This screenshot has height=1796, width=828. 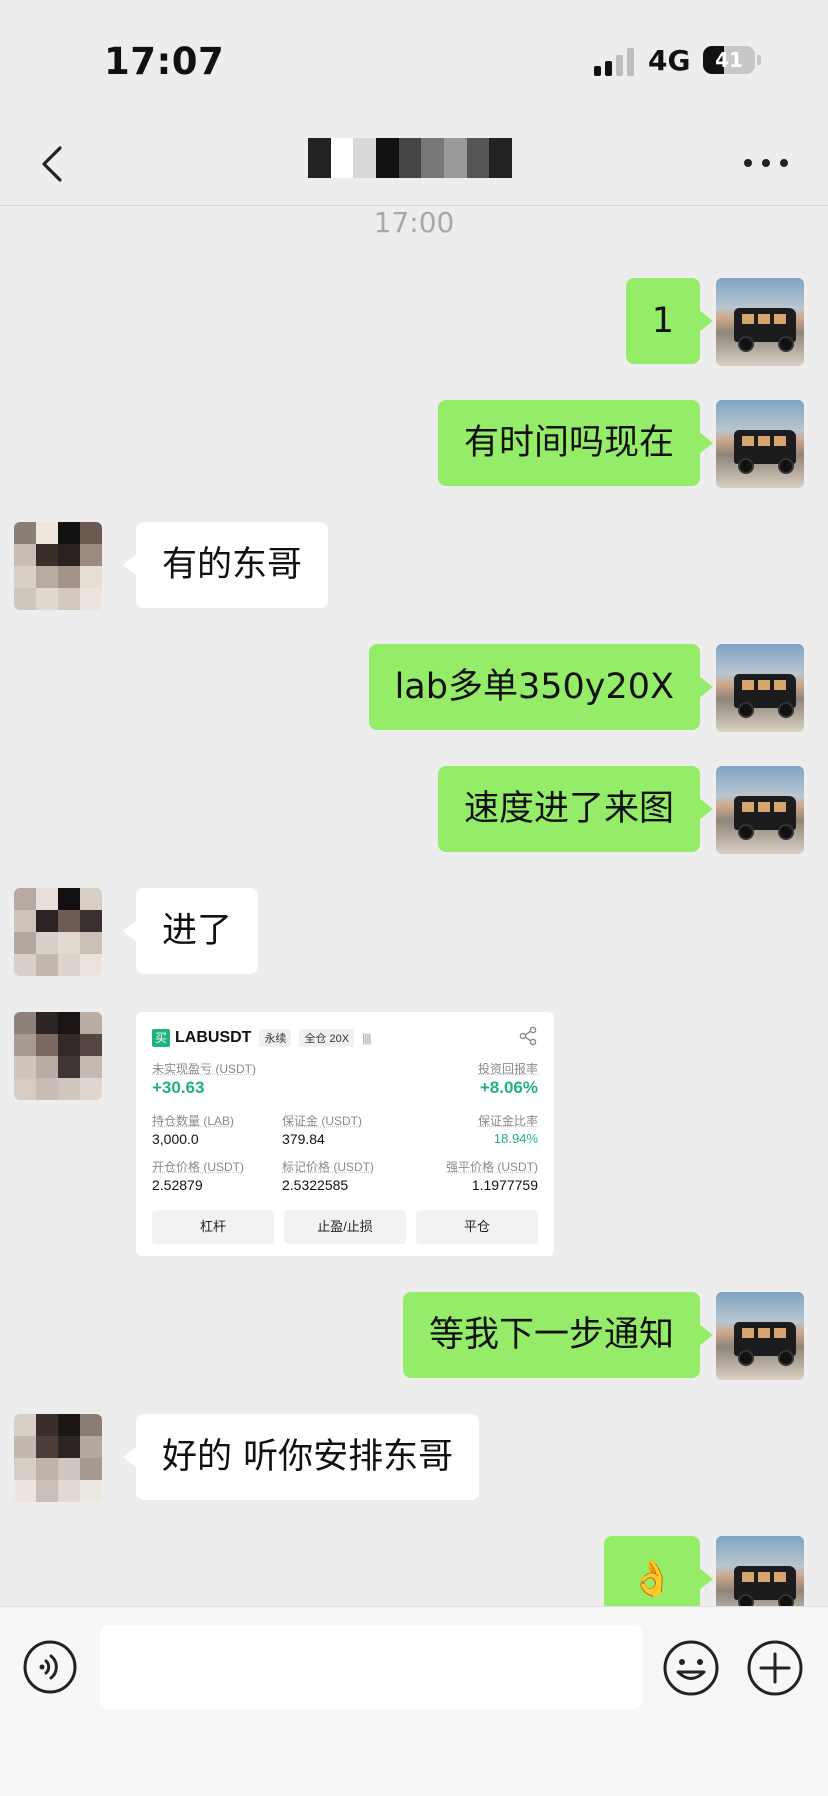 I want to click on buy-tag: 买, so click(x=161, y=1038).